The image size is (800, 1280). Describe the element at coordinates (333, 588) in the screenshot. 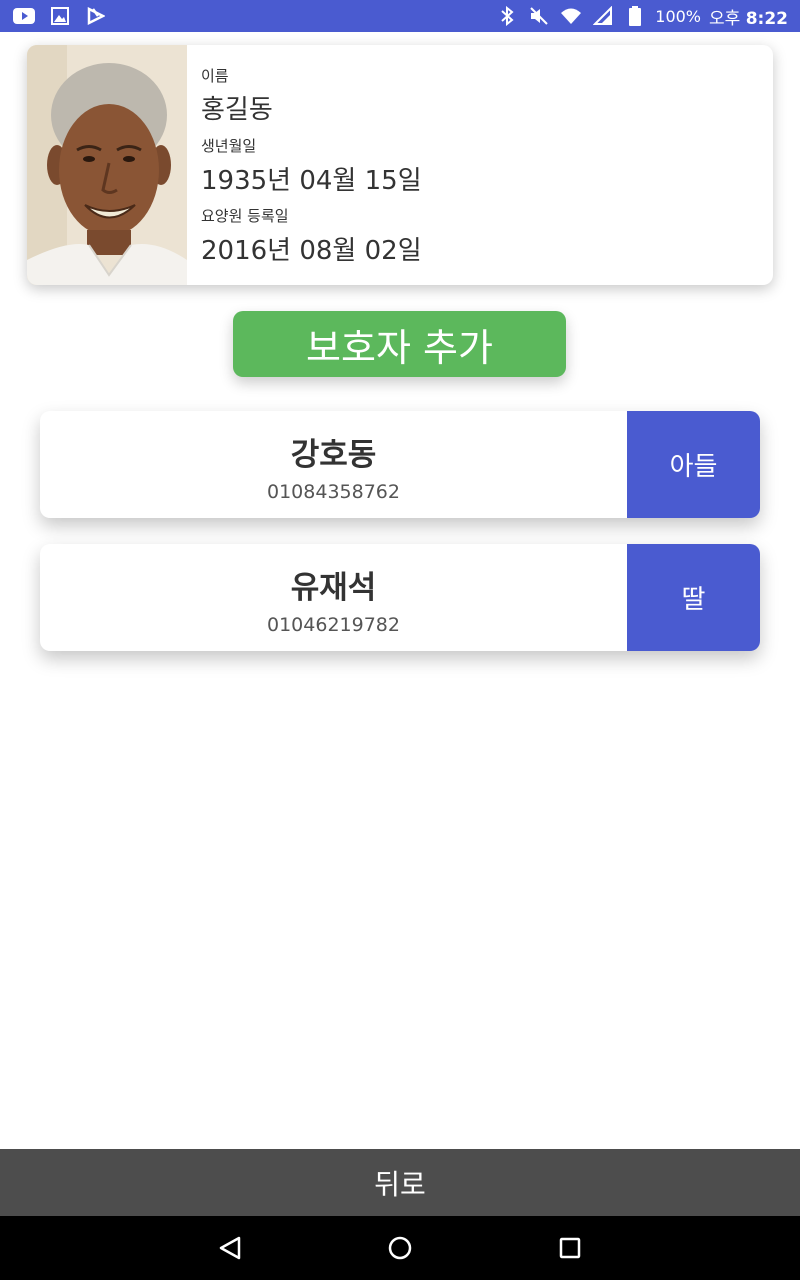

I see `guardian-name: 유재석` at that location.